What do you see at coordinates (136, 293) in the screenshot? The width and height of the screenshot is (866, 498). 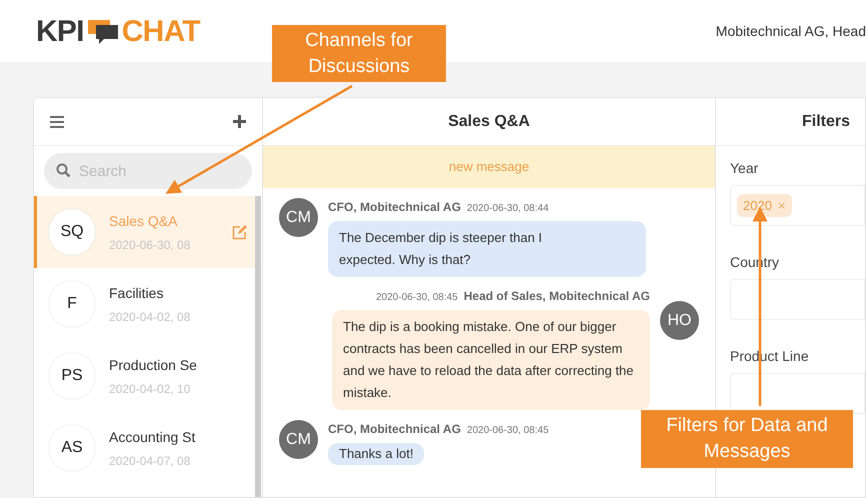 I see `channel-name: Facilities` at bounding box center [136, 293].